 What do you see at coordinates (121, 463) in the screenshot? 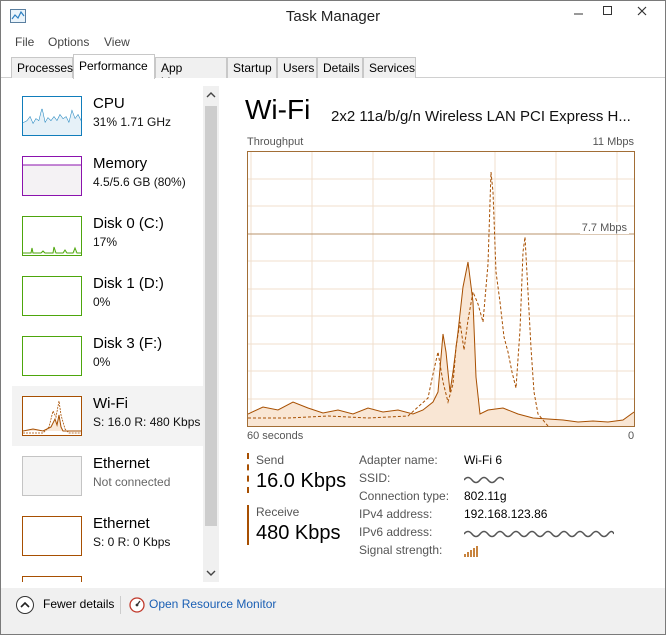
I see `ethernet-1-label: Ethernet` at bounding box center [121, 463].